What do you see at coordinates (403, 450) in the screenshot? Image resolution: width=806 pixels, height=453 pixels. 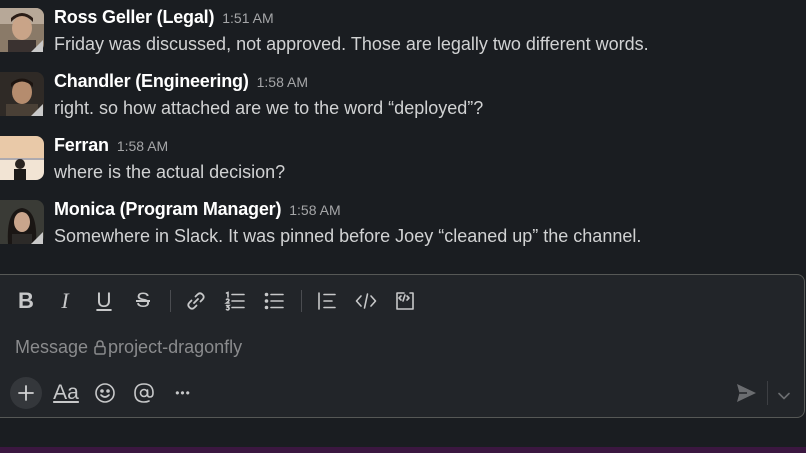 I see `window-bottom-edge` at bounding box center [403, 450].